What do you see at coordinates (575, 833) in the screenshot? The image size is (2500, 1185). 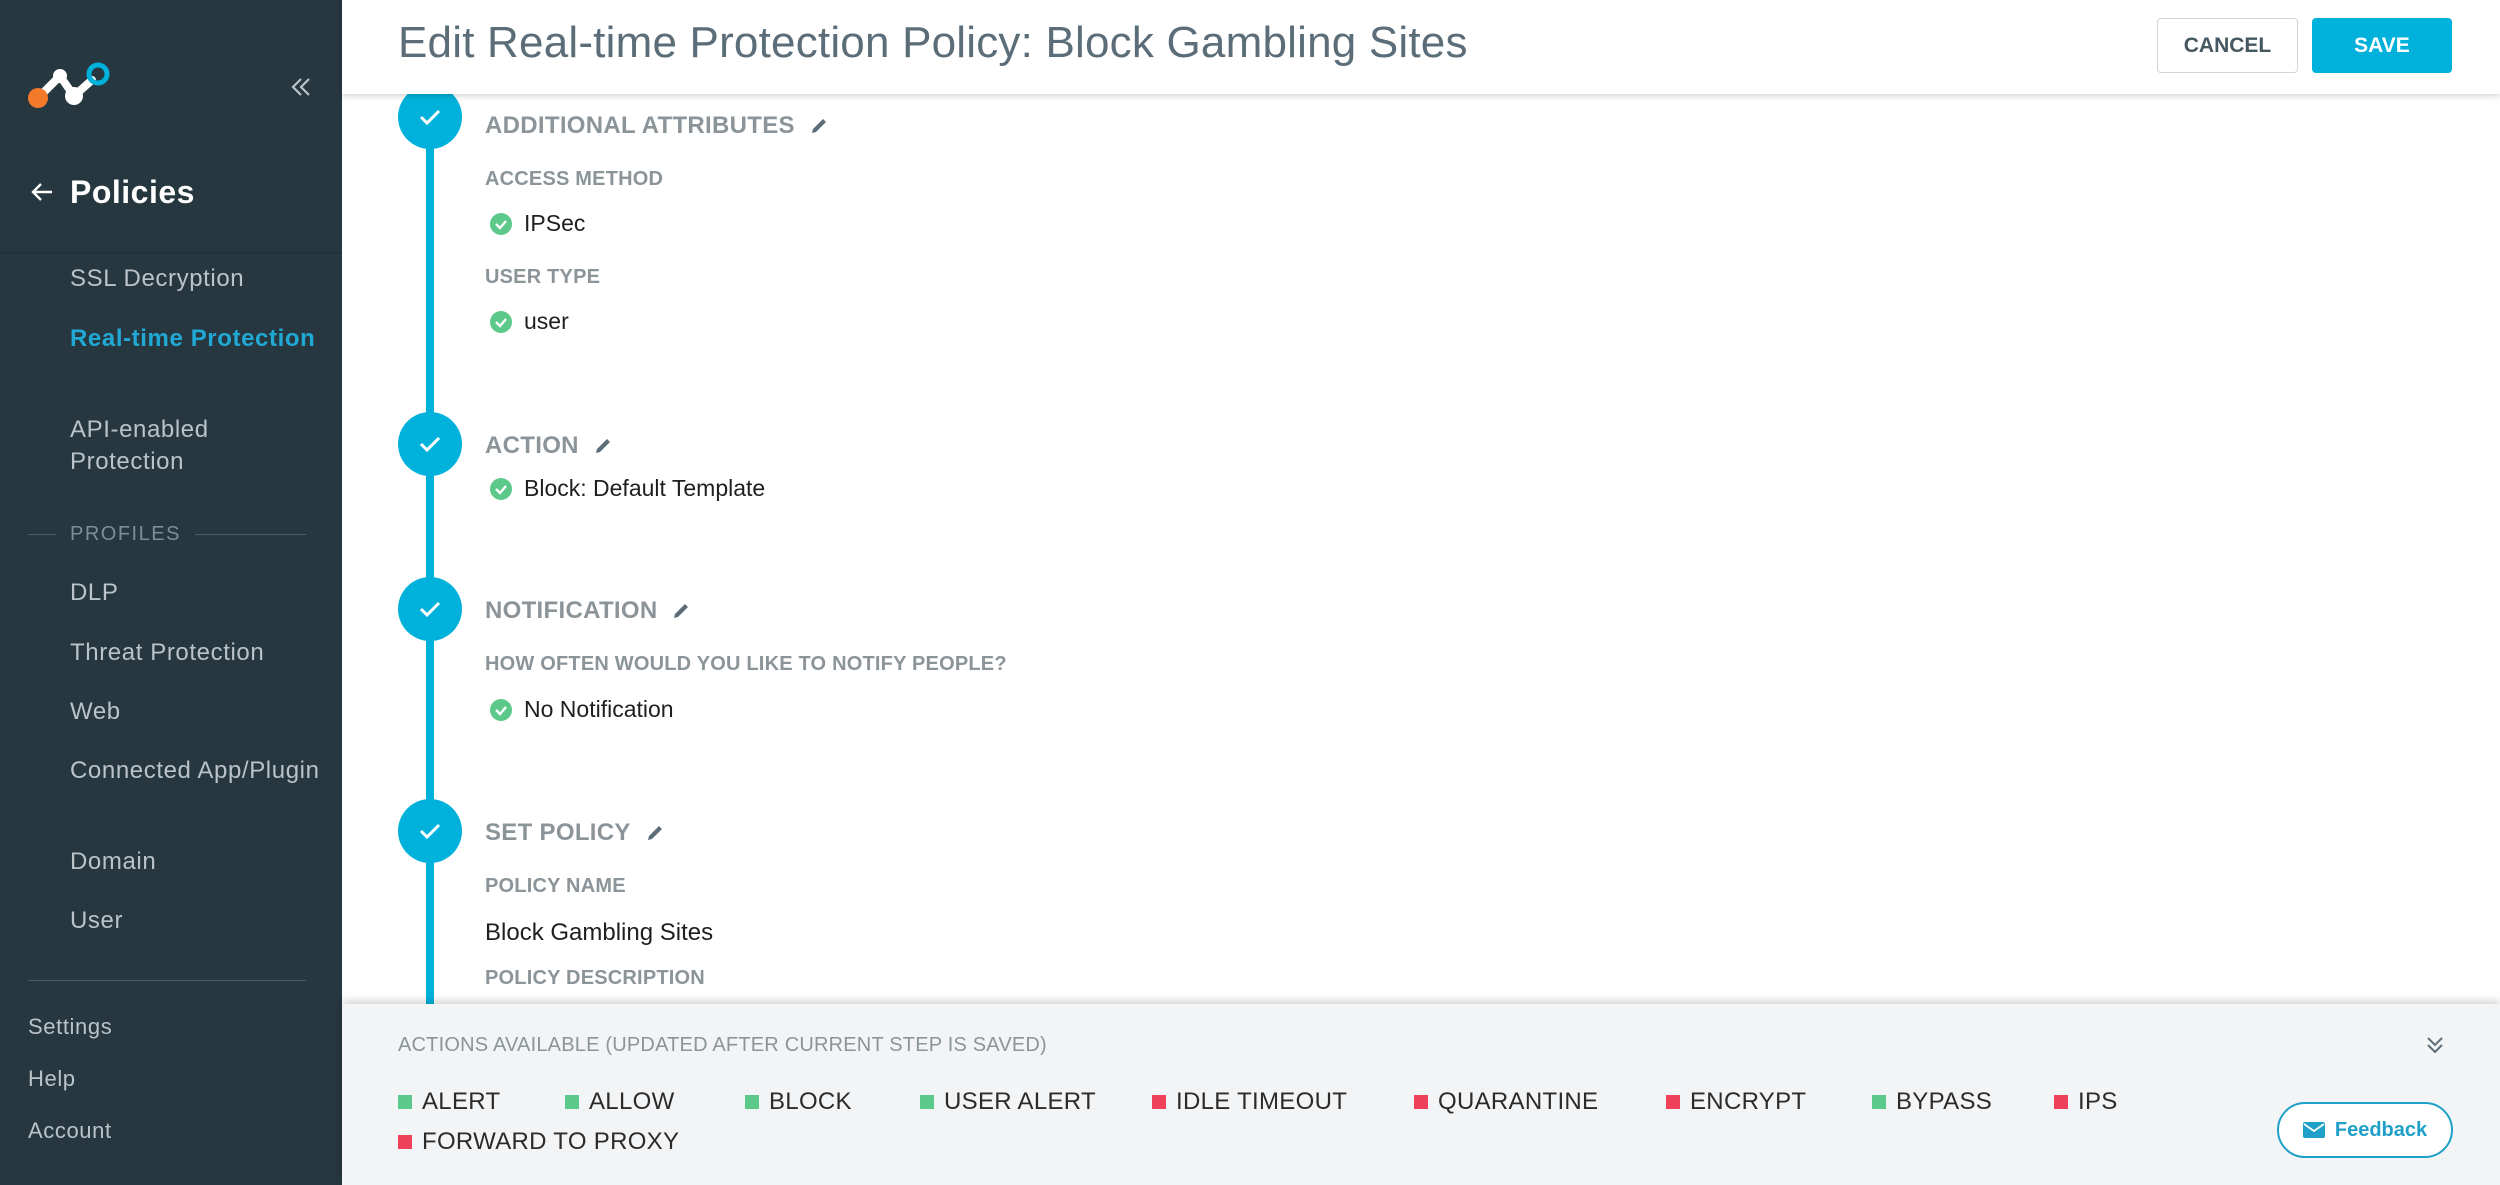 I see `step-title-set-policy: SET POLICY` at bounding box center [575, 833].